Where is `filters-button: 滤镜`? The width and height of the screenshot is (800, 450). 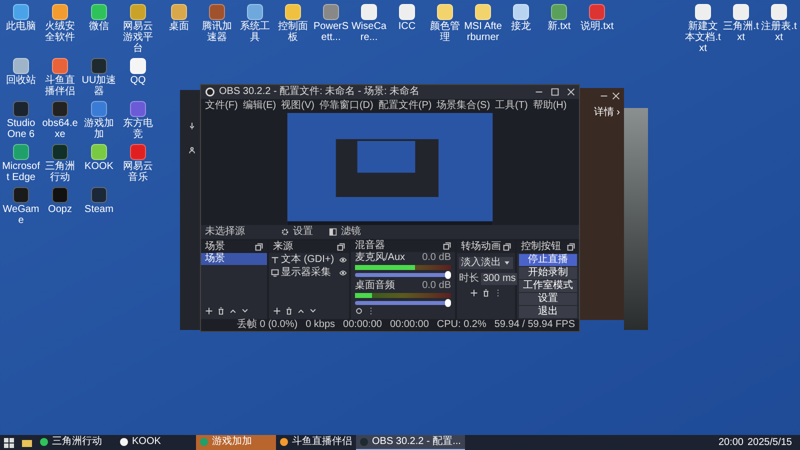 filters-button: 滤镜 is located at coordinates (345, 231).